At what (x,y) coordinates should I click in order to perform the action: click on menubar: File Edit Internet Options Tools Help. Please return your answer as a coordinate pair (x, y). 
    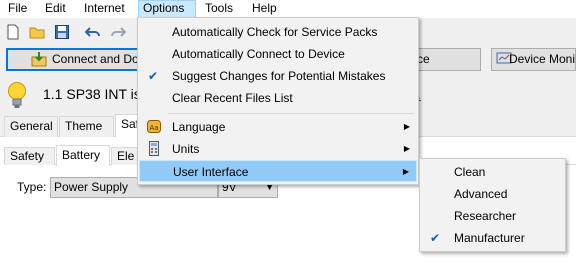
    Looking at the image, I should click on (288, 9).